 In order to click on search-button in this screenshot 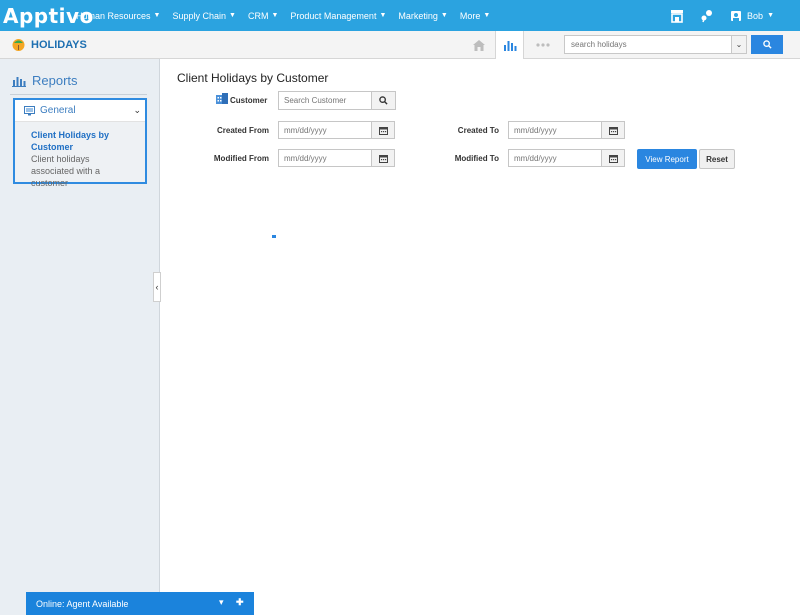, I will do `click(767, 44)`.